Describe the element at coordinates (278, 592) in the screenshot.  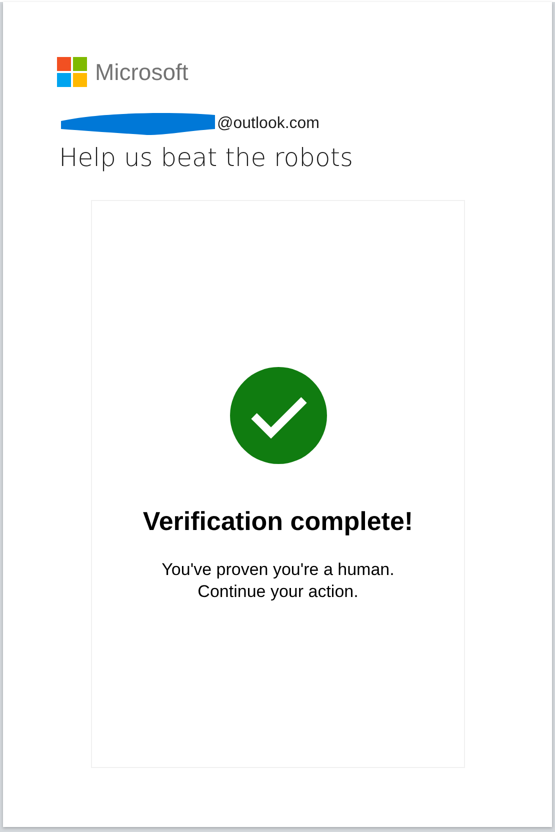
I see `verification-message: Continue your action.` at that location.